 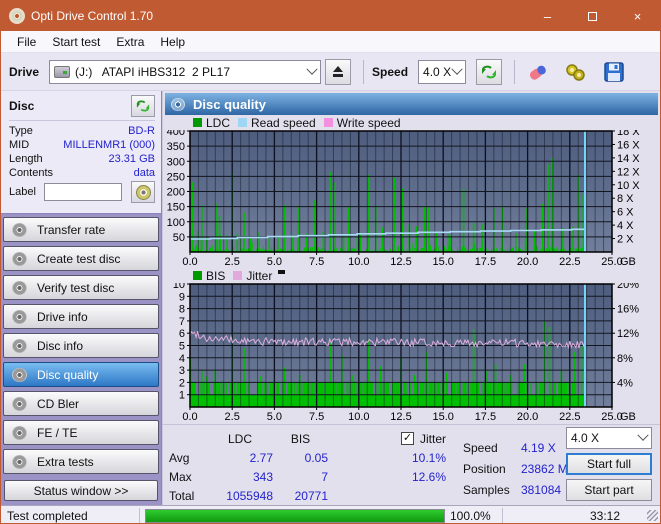 I want to click on sidebar-item-create-test-disc: Create test disc, so click(x=81, y=259).